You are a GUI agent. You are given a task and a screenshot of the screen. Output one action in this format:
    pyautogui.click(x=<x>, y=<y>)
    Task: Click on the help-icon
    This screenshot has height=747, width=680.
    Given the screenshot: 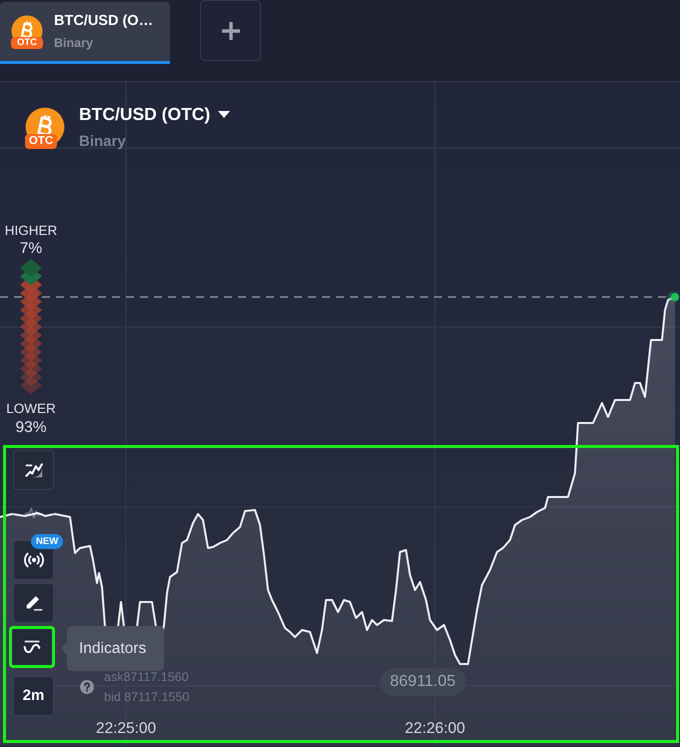 What is the action you would take?
    pyautogui.click(x=87, y=687)
    